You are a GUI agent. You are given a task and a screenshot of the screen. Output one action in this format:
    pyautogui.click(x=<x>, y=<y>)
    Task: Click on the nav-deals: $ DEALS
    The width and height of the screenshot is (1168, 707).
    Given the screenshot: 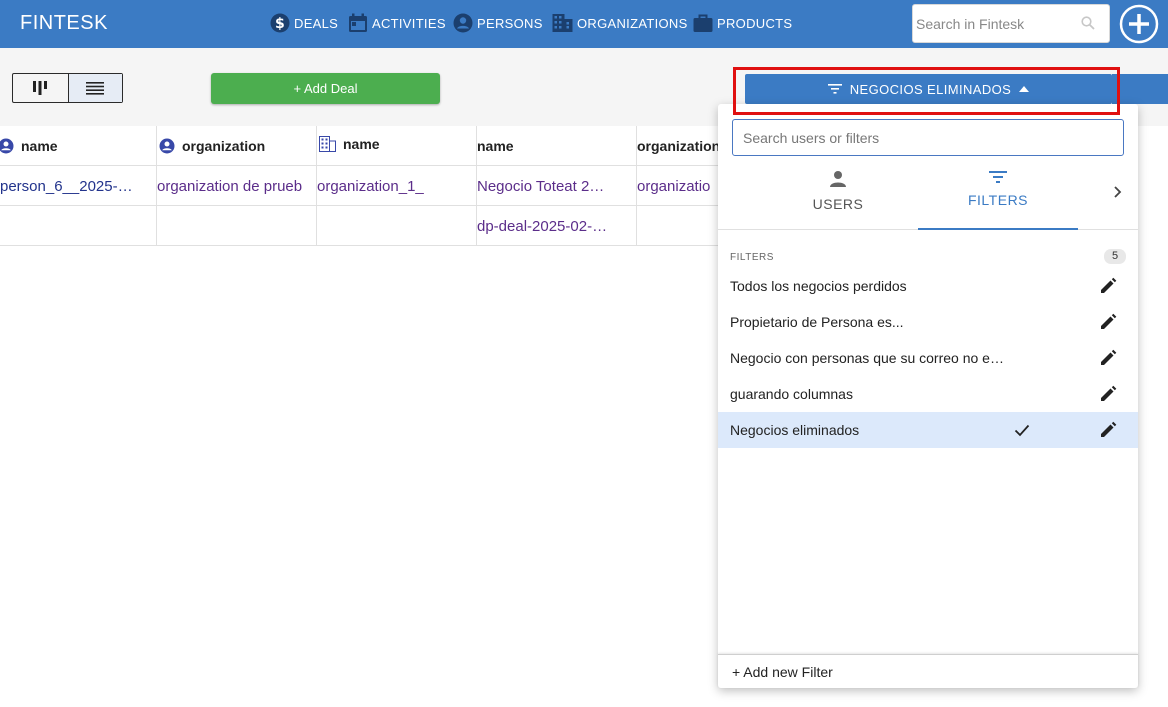 What is the action you would take?
    pyautogui.click(x=304, y=23)
    